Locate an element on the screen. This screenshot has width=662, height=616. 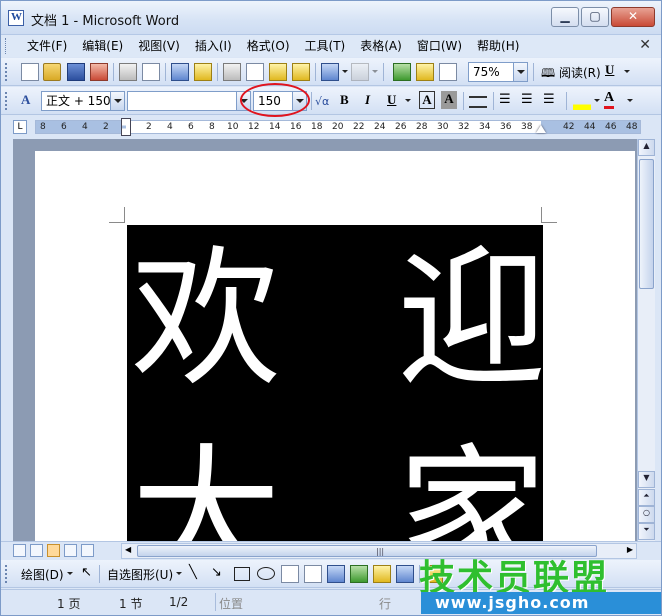
outline-view-button is located at coordinates (70, 550).